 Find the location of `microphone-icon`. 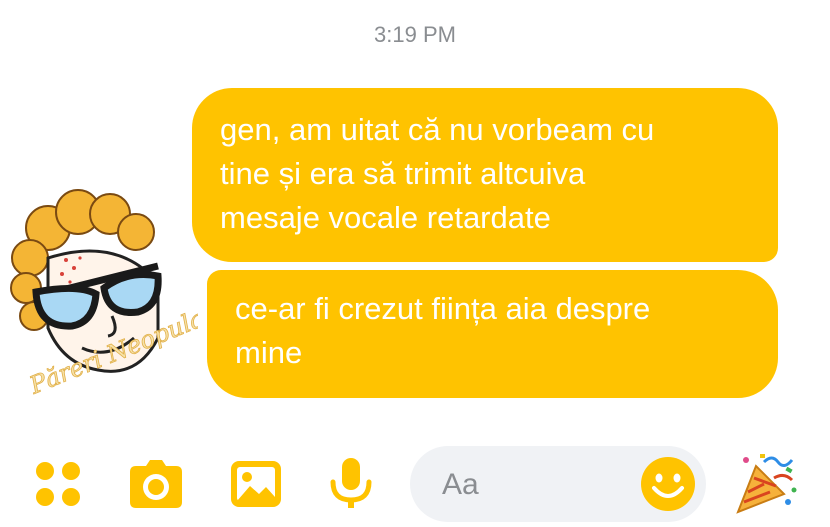

microphone-icon is located at coordinates (351, 483).